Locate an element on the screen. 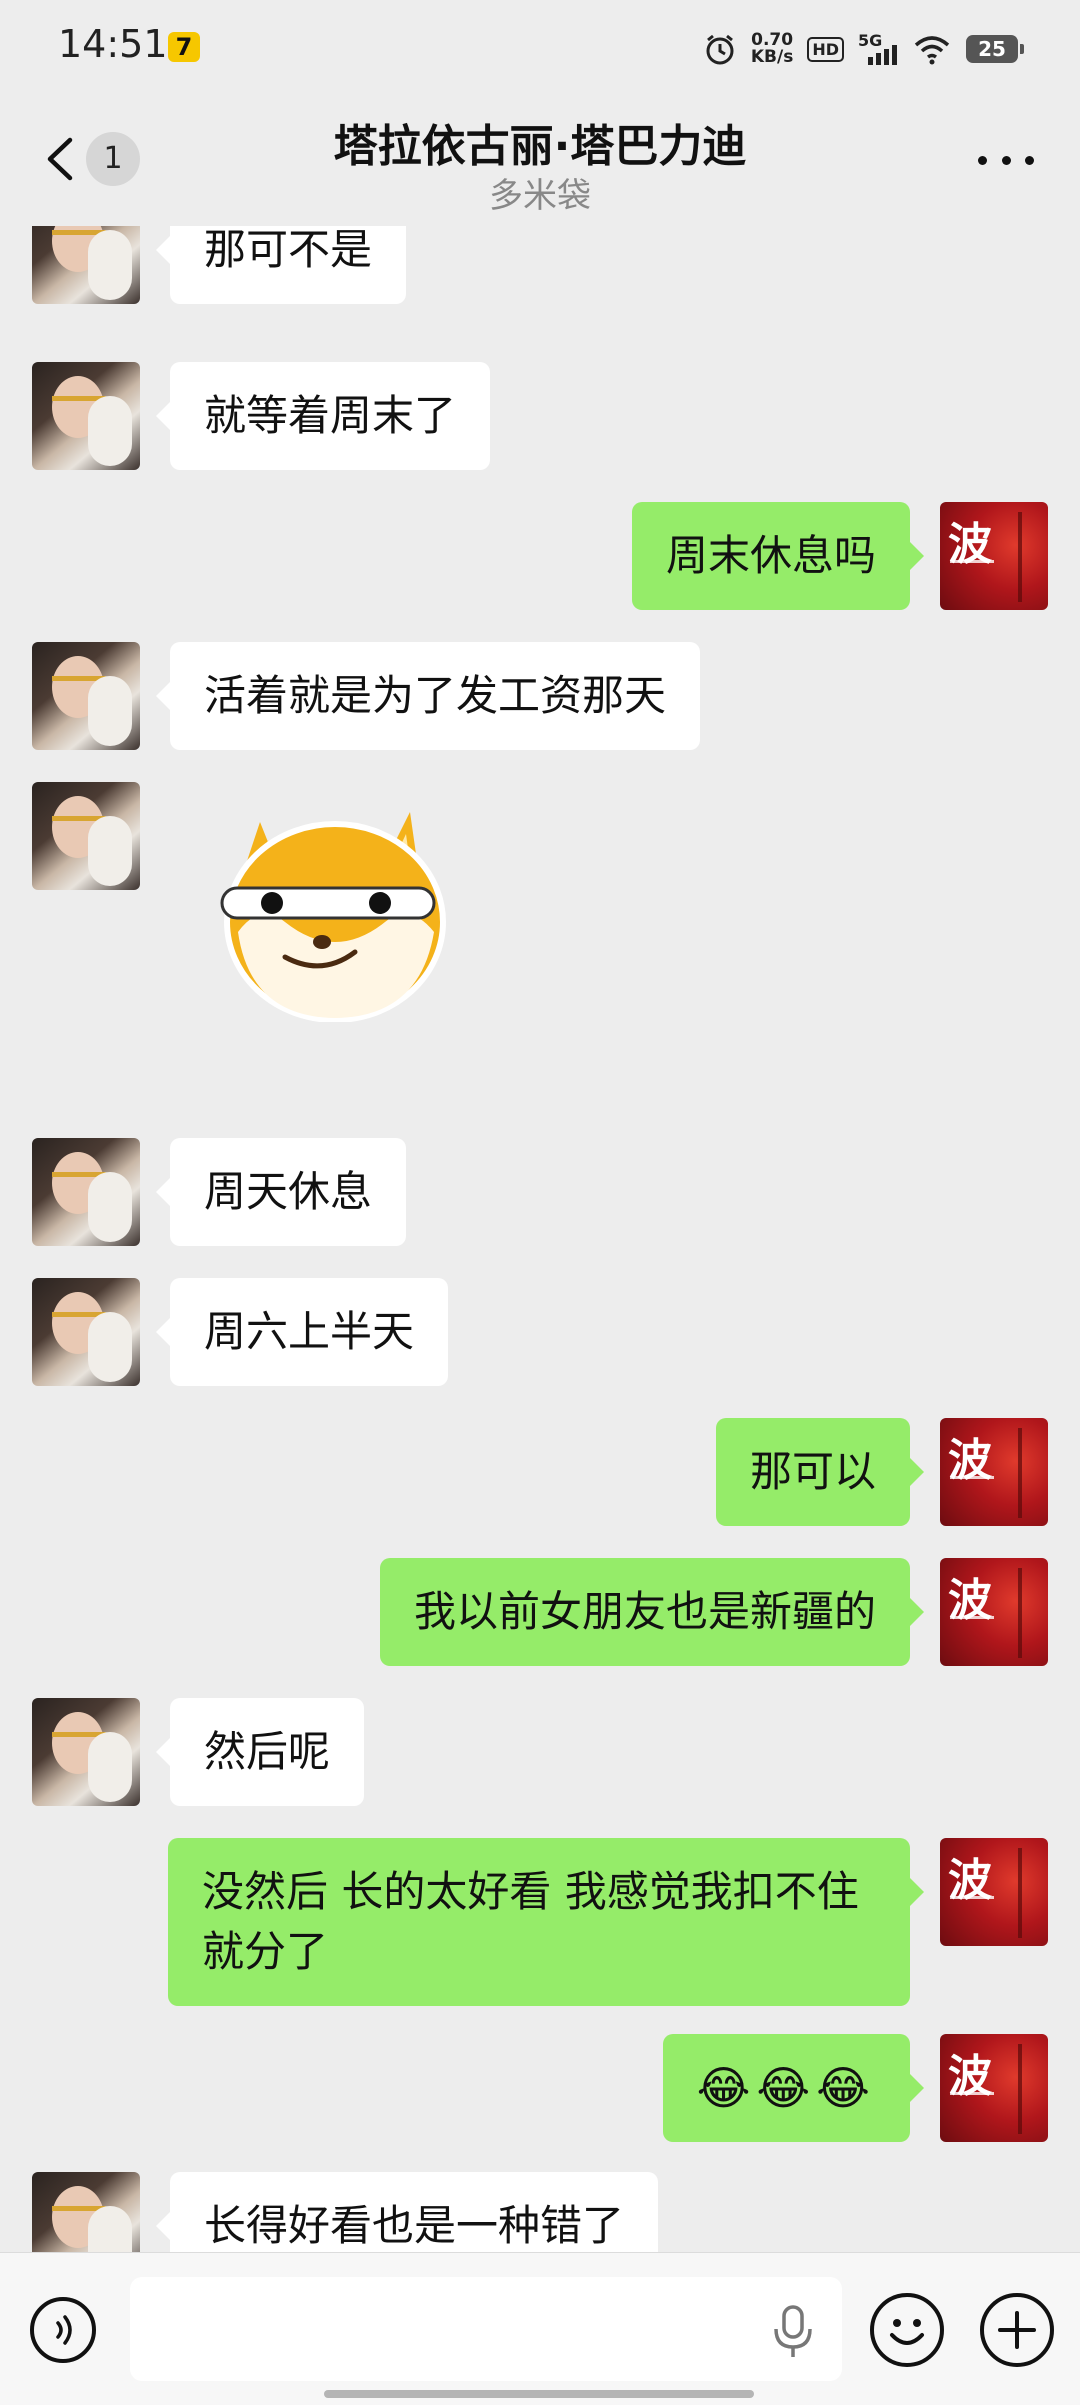 The height and width of the screenshot is (2405, 1080). input-bar is located at coordinates (540, 2328).